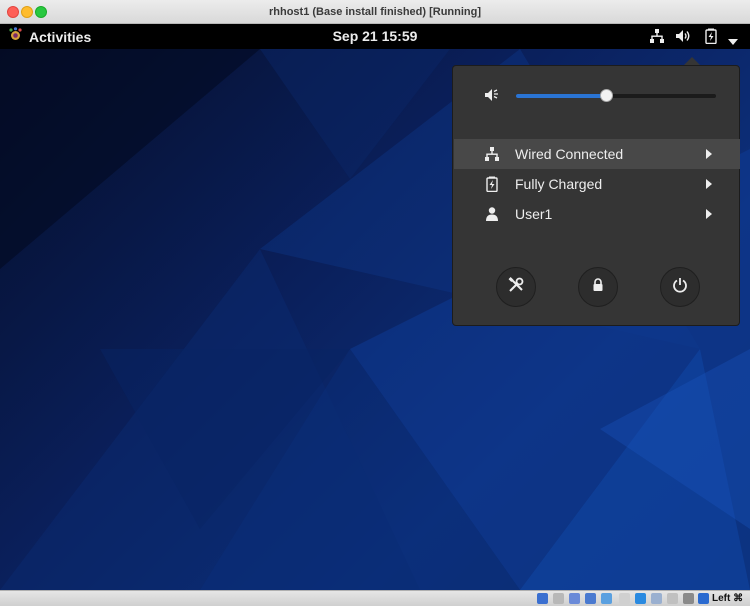  What do you see at coordinates (492, 97) in the screenshot?
I see `volume-muted-icon` at bounding box center [492, 97].